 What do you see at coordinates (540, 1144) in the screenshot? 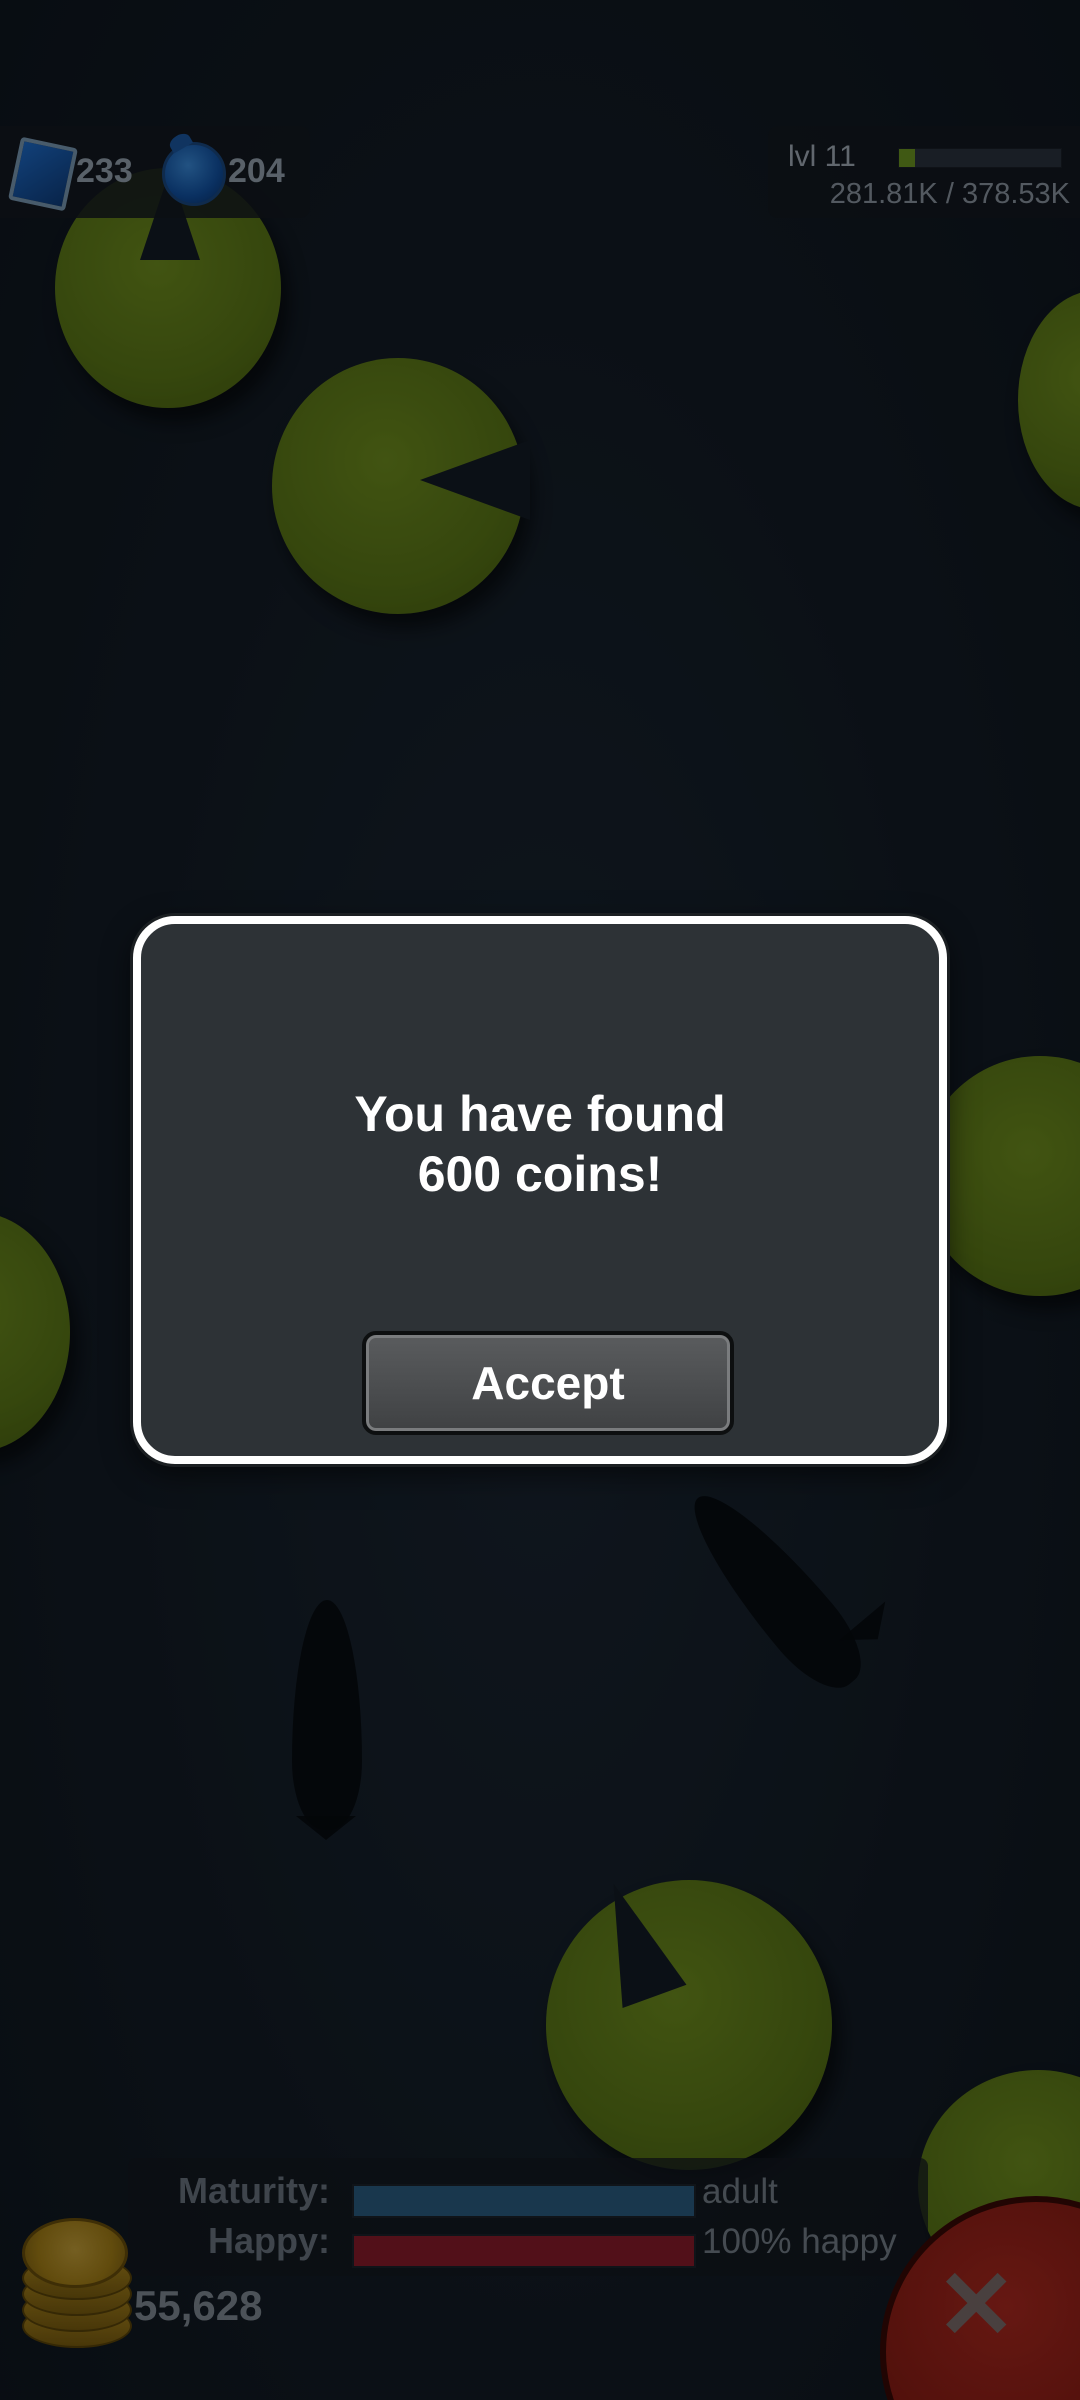
I see `dialog-message: You have found 600 coins!` at bounding box center [540, 1144].